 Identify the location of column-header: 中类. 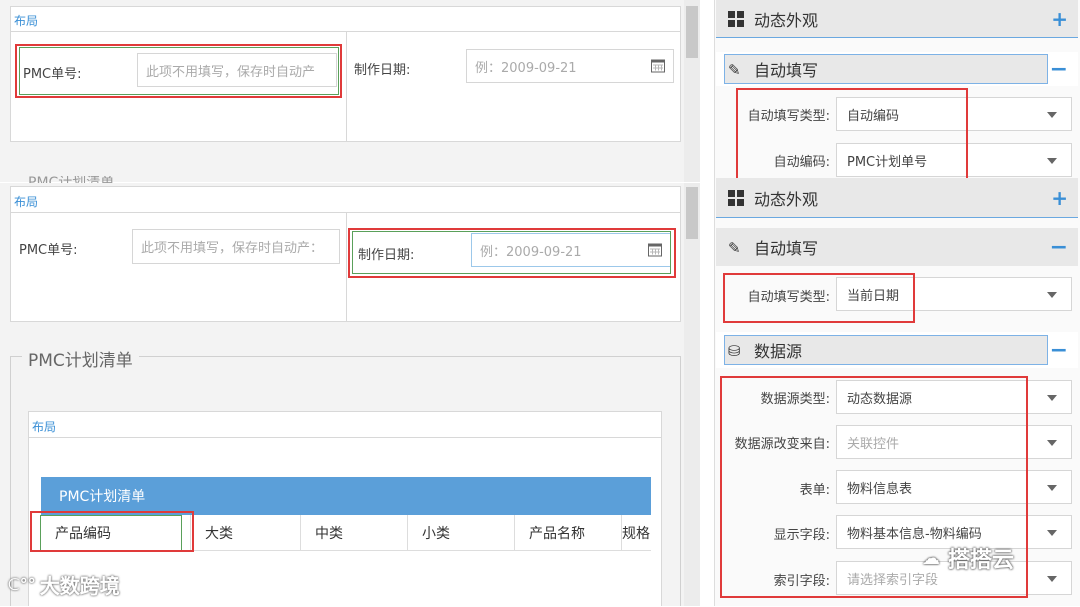
(354, 532).